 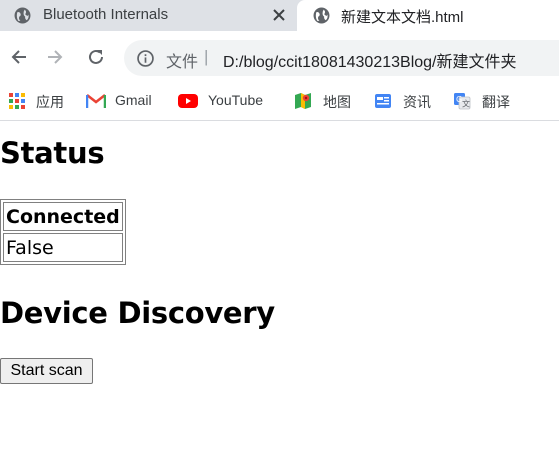 What do you see at coordinates (337, 102) in the screenshot?
I see `bookmark-label: 地图` at bounding box center [337, 102].